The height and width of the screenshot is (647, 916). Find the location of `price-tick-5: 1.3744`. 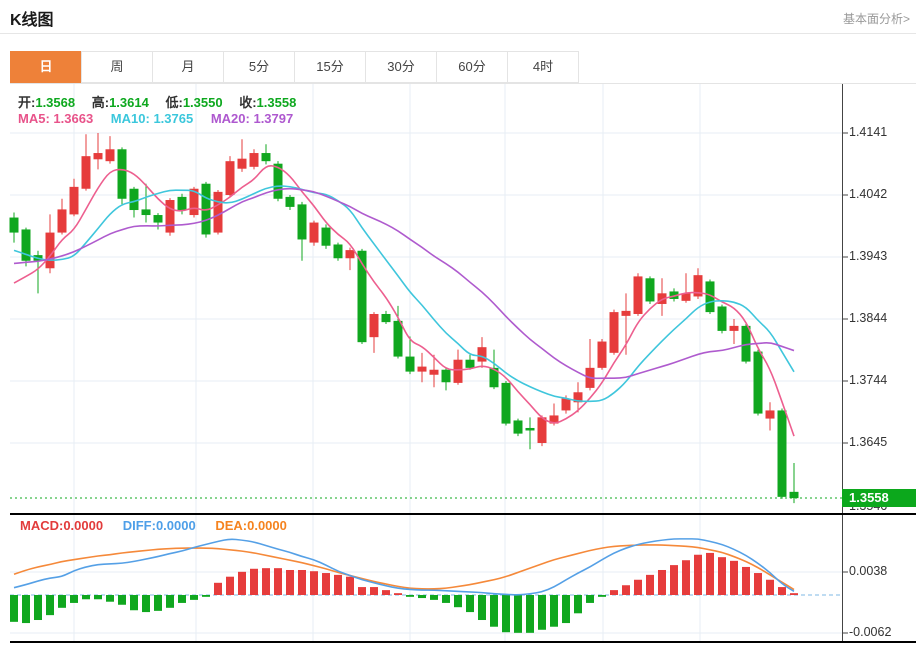

price-tick-5: 1.3744 is located at coordinates (868, 380).